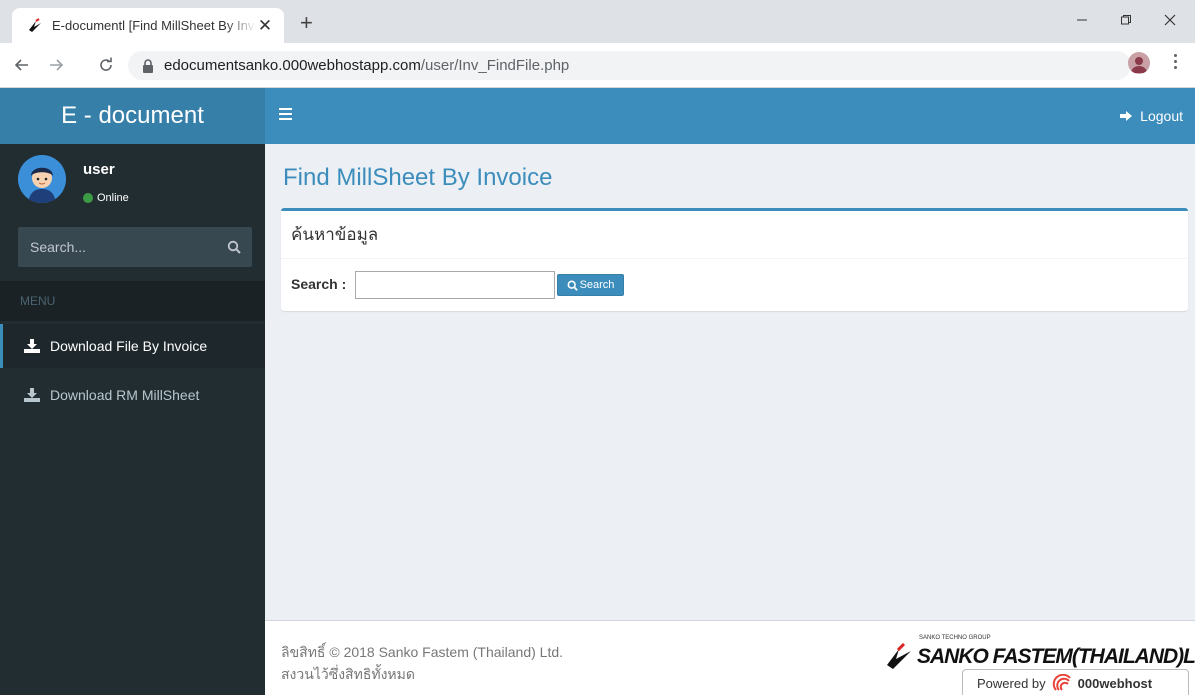 The image size is (1195, 695). What do you see at coordinates (899, 656) in the screenshot?
I see `sanko-logo-icon` at bounding box center [899, 656].